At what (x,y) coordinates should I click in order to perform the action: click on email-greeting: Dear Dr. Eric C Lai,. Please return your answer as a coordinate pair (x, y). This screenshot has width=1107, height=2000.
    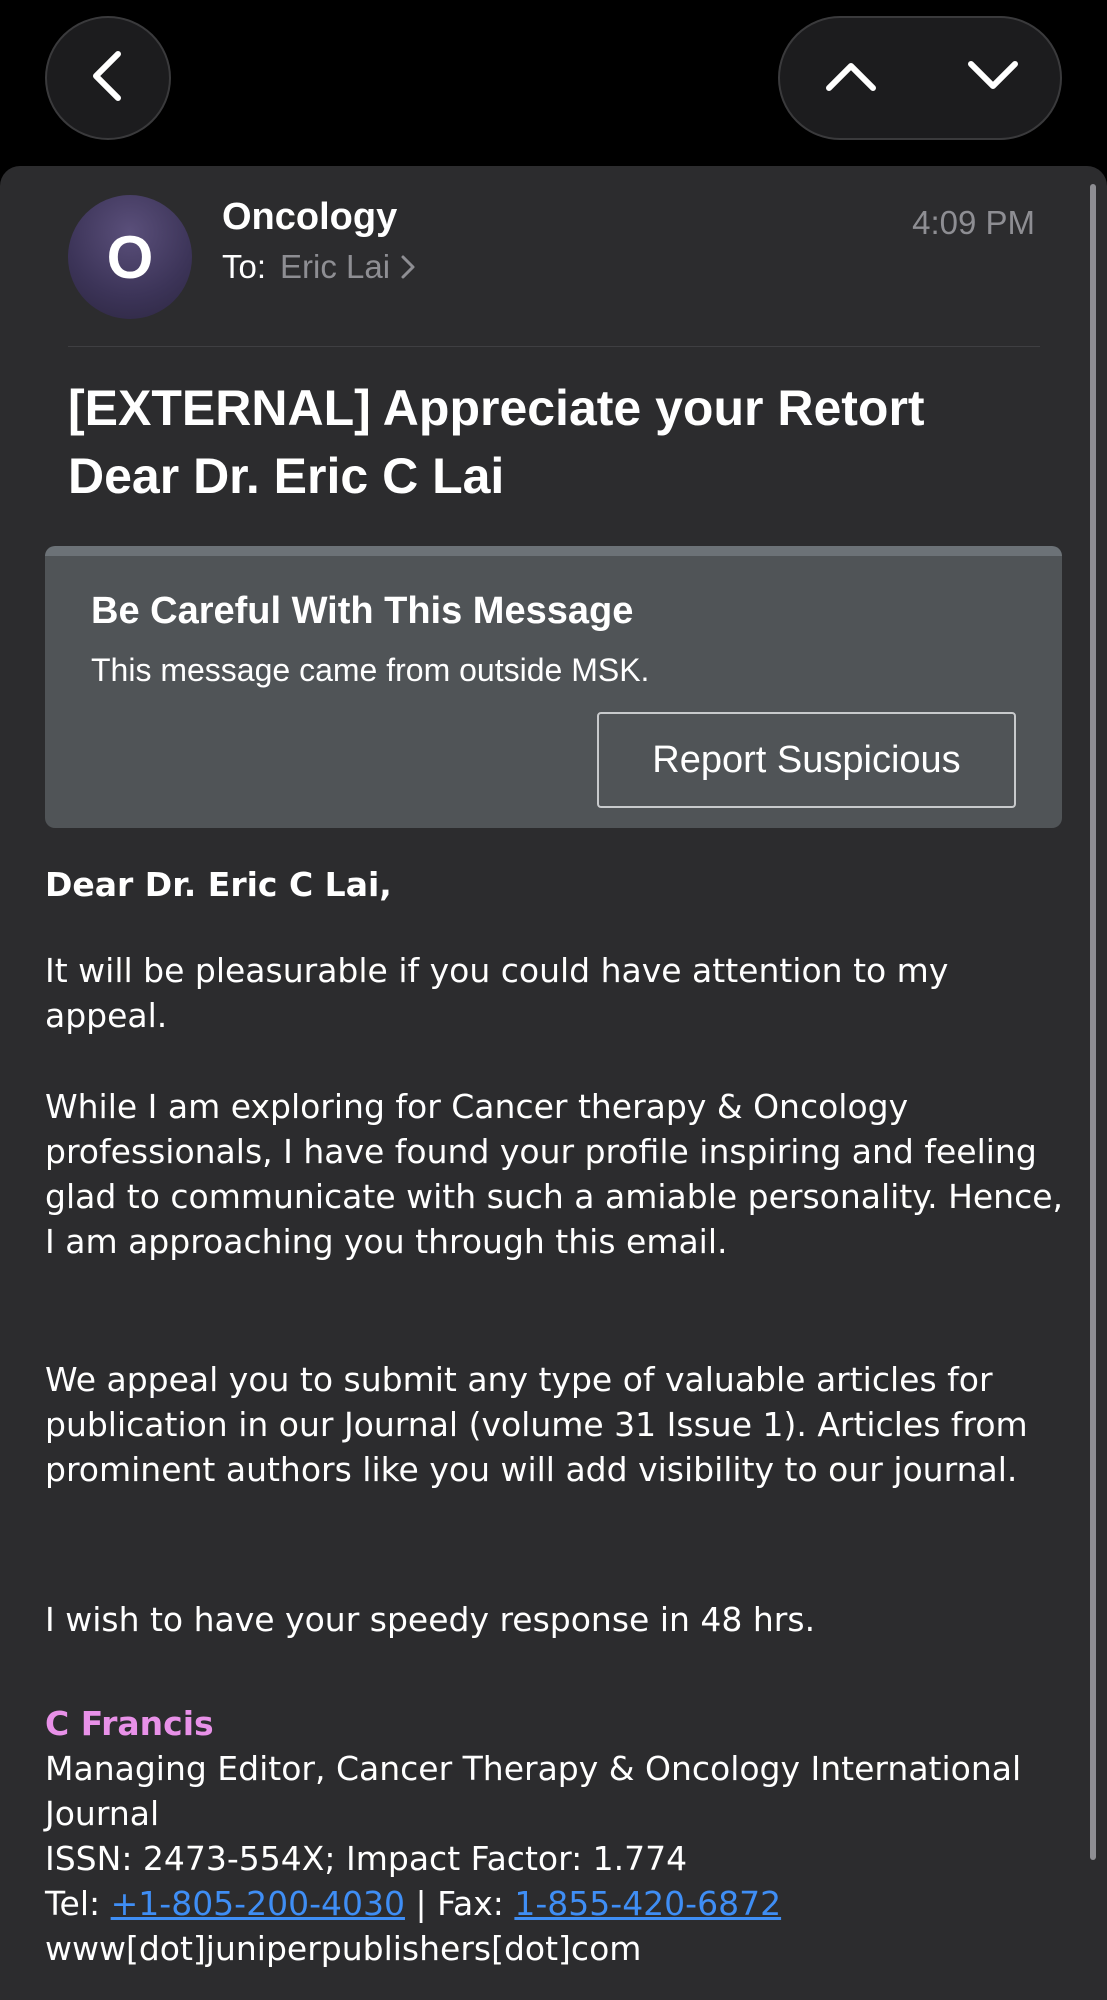
    Looking at the image, I should click on (218, 884).